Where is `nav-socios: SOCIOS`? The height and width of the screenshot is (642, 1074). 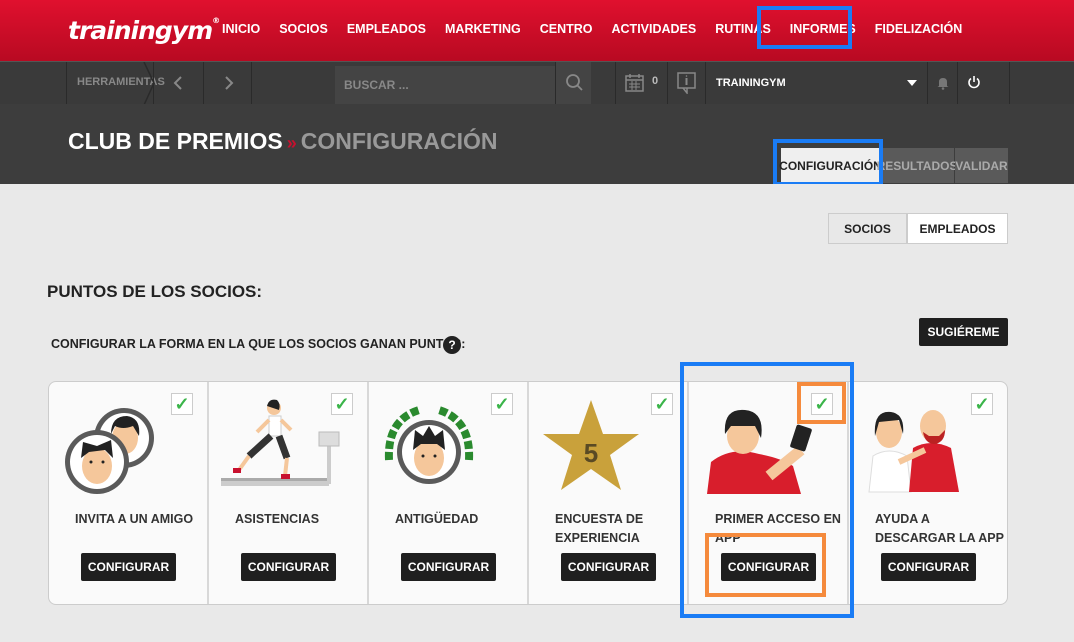 nav-socios: SOCIOS is located at coordinates (303, 29).